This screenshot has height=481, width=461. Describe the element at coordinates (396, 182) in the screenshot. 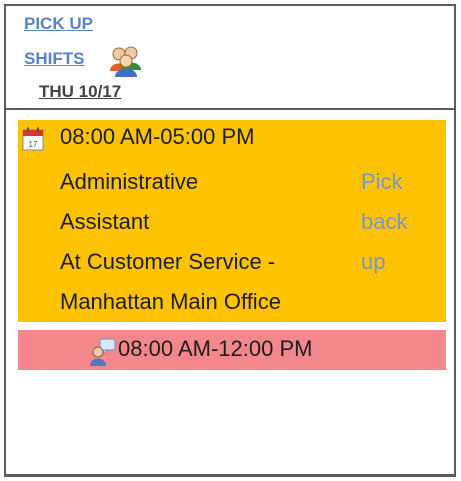

I see `pick-back-up-line: Pick` at that location.